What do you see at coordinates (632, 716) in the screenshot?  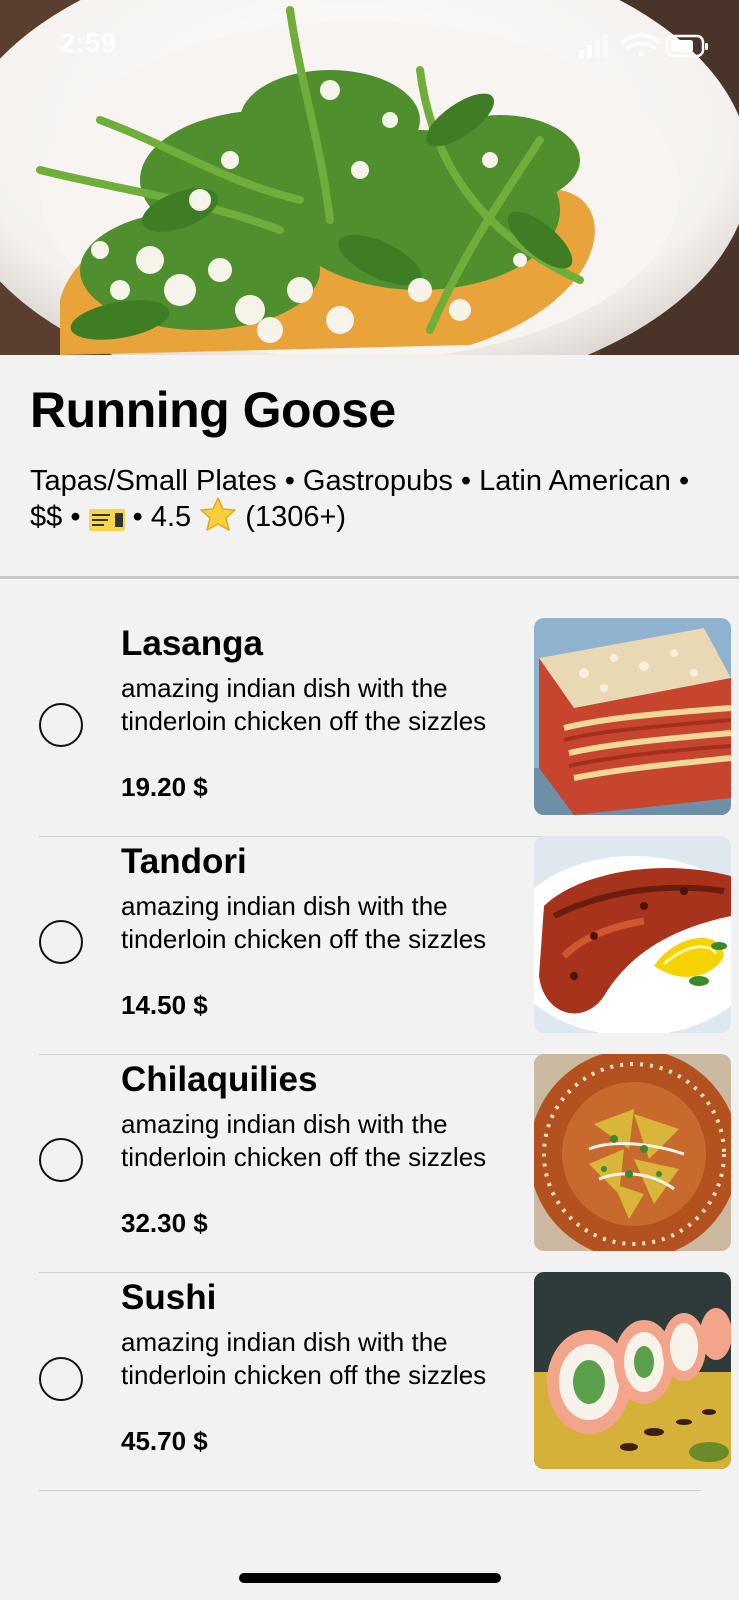 I see `lasagna-photo` at bounding box center [632, 716].